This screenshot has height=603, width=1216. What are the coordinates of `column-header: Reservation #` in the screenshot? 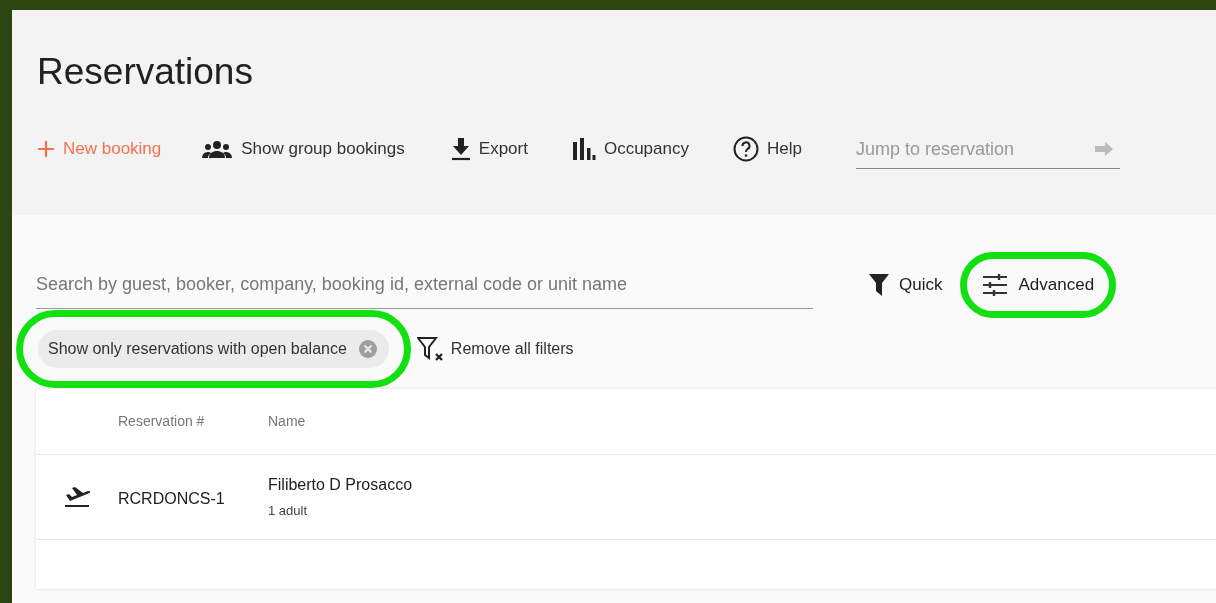 It's located at (162, 421).